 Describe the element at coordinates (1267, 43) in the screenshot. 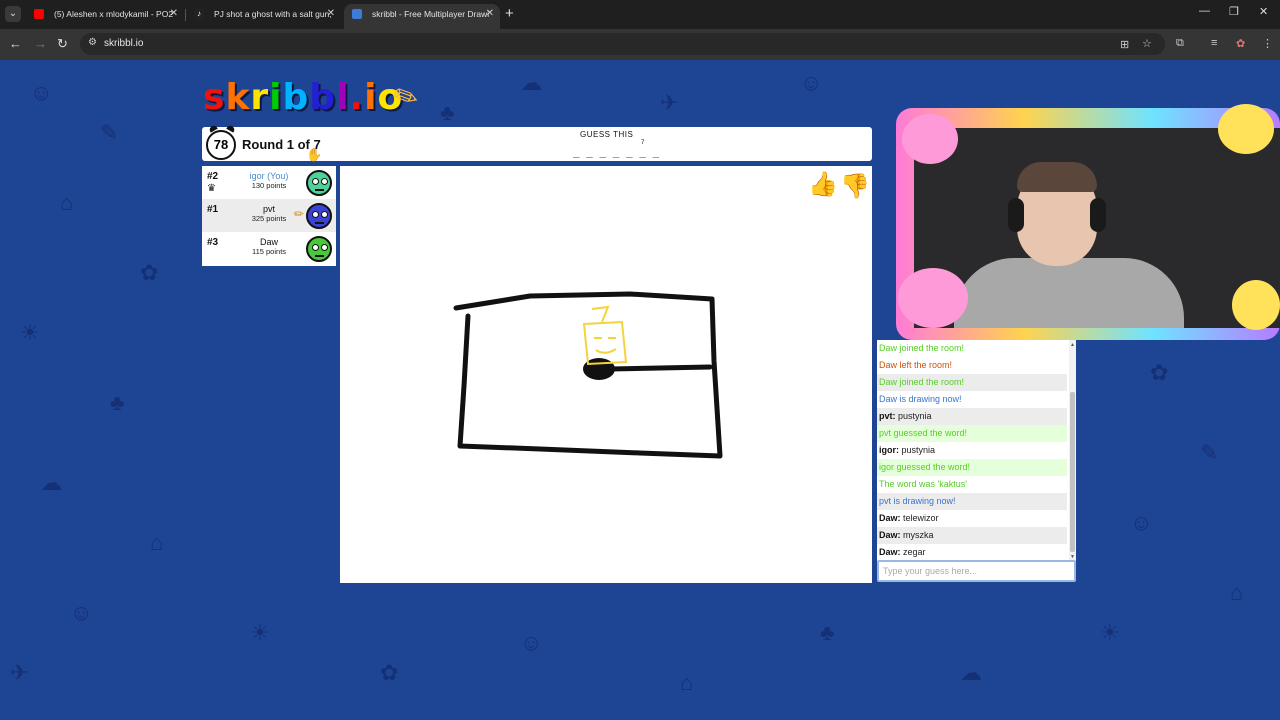

I see `menu-kebab-icon: ⋮` at that location.